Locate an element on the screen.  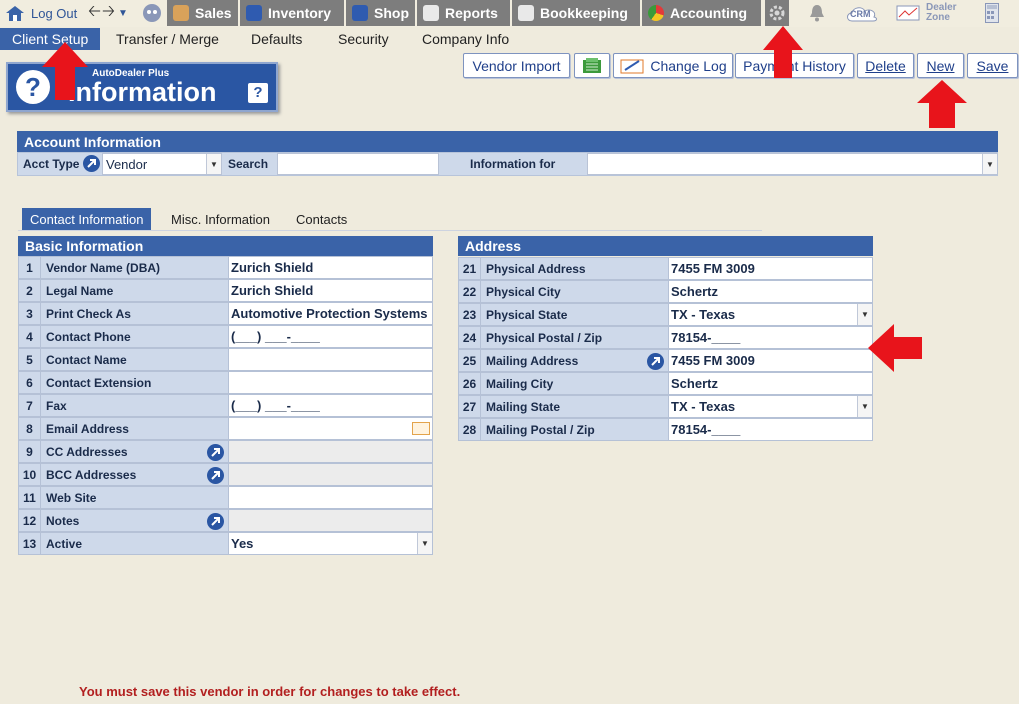
field-label: Physical State is located at coordinates (575, 314).